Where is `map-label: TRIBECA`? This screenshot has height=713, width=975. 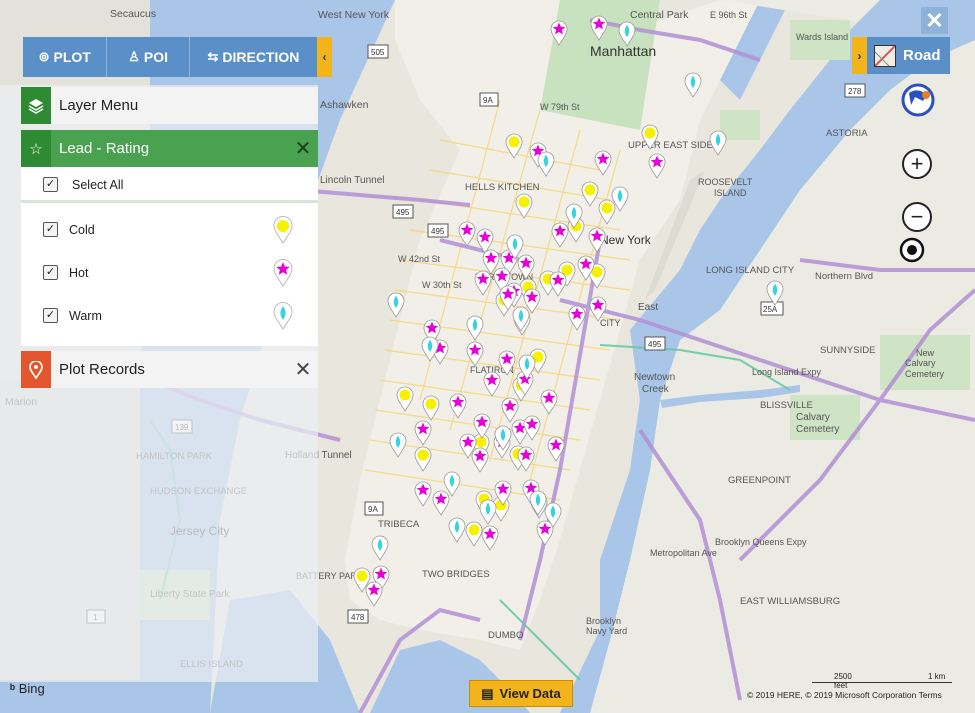 map-label: TRIBECA is located at coordinates (399, 524).